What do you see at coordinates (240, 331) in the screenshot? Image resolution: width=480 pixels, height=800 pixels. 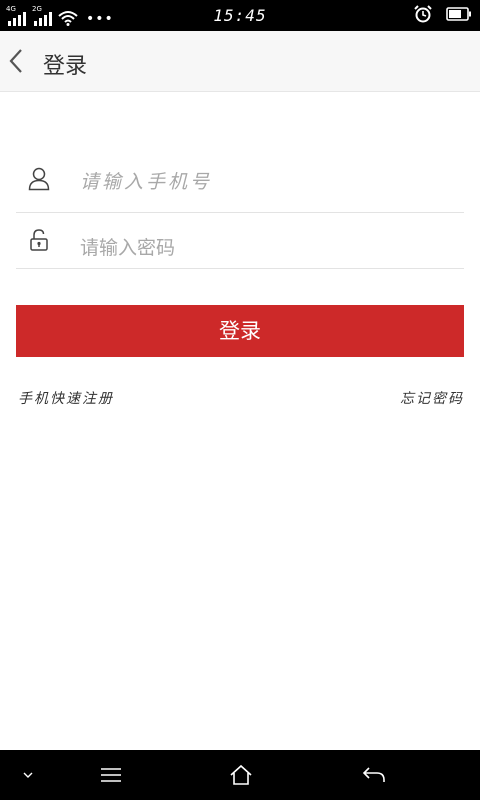 I see `login-button: 登录` at bounding box center [240, 331].